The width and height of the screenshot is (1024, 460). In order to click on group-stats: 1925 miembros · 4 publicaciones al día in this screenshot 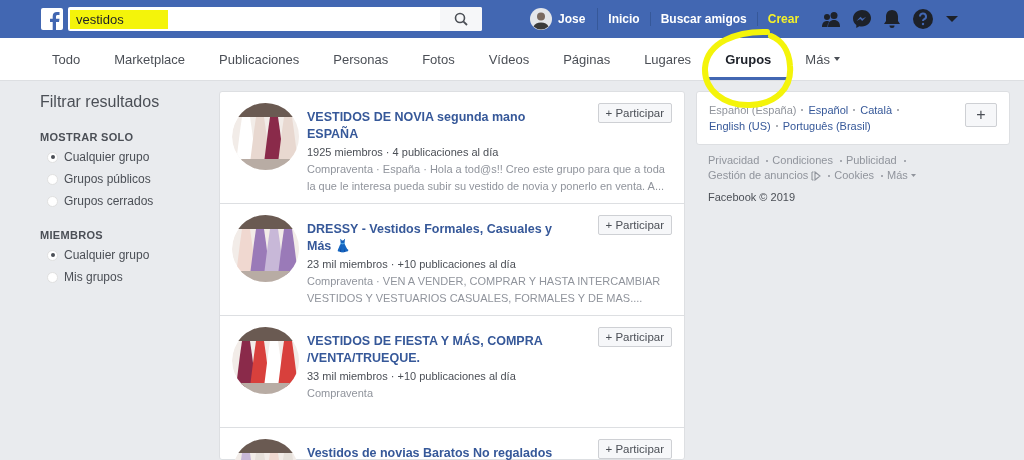, I will do `click(403, 152)`.